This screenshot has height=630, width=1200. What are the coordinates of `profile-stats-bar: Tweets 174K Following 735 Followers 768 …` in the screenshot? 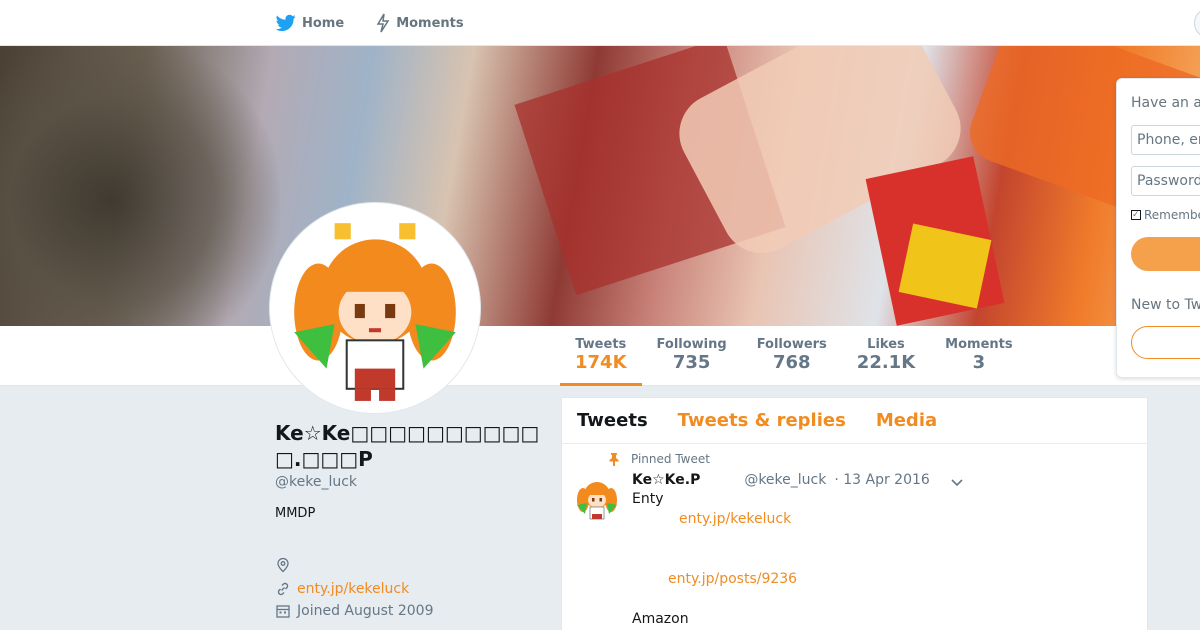 It's located at (600, 356).